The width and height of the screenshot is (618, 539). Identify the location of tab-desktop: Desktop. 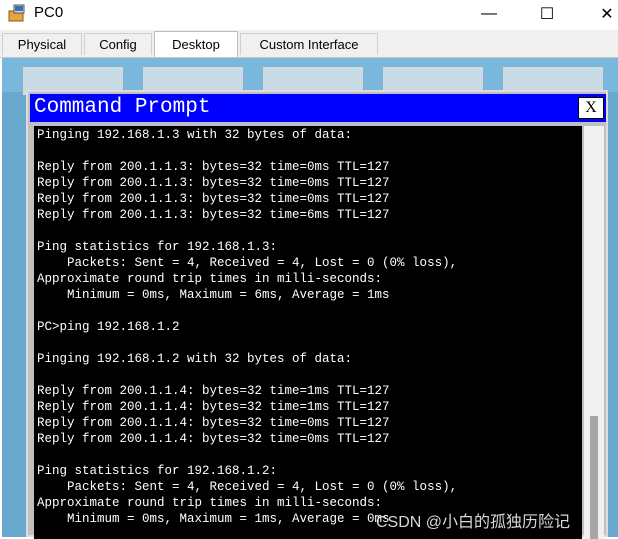
(196, 44).